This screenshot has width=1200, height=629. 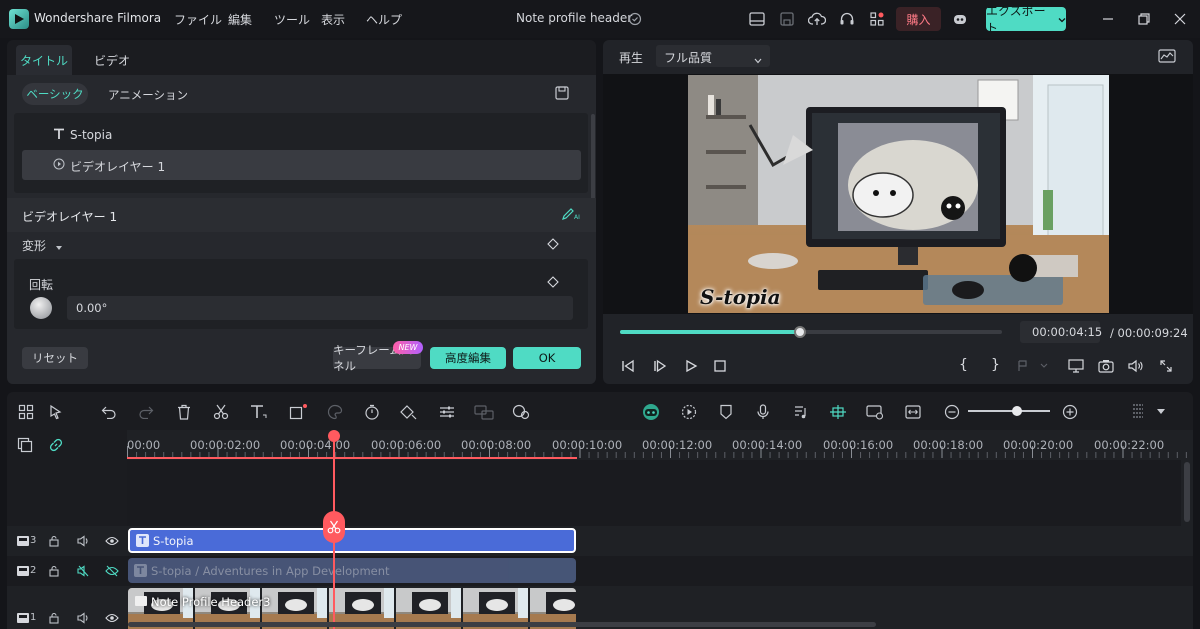 I want to click on marker-icon, so click(x=1033, y=367).